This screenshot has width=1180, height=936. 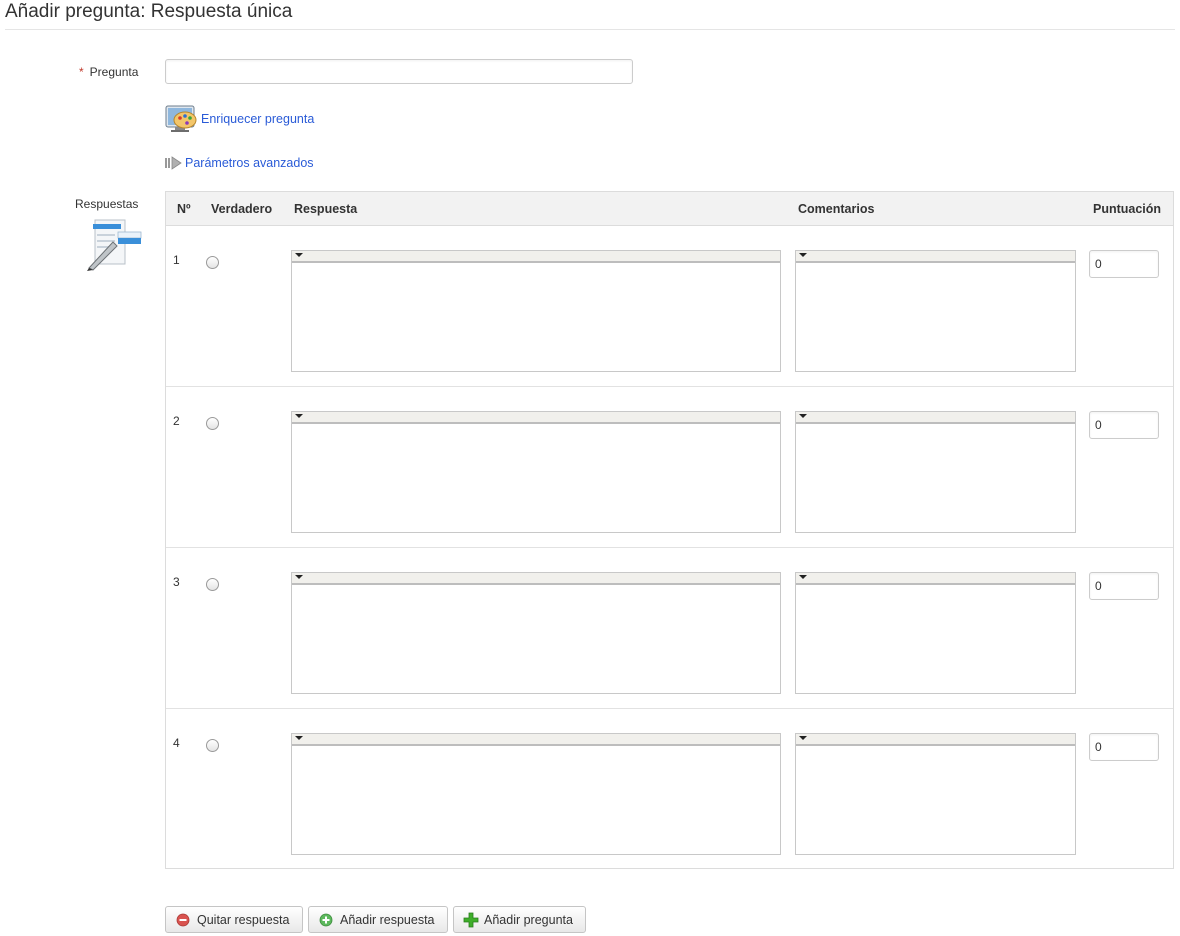 I want to click on question-label-text: Pregunta, so click(x=114, y=72).